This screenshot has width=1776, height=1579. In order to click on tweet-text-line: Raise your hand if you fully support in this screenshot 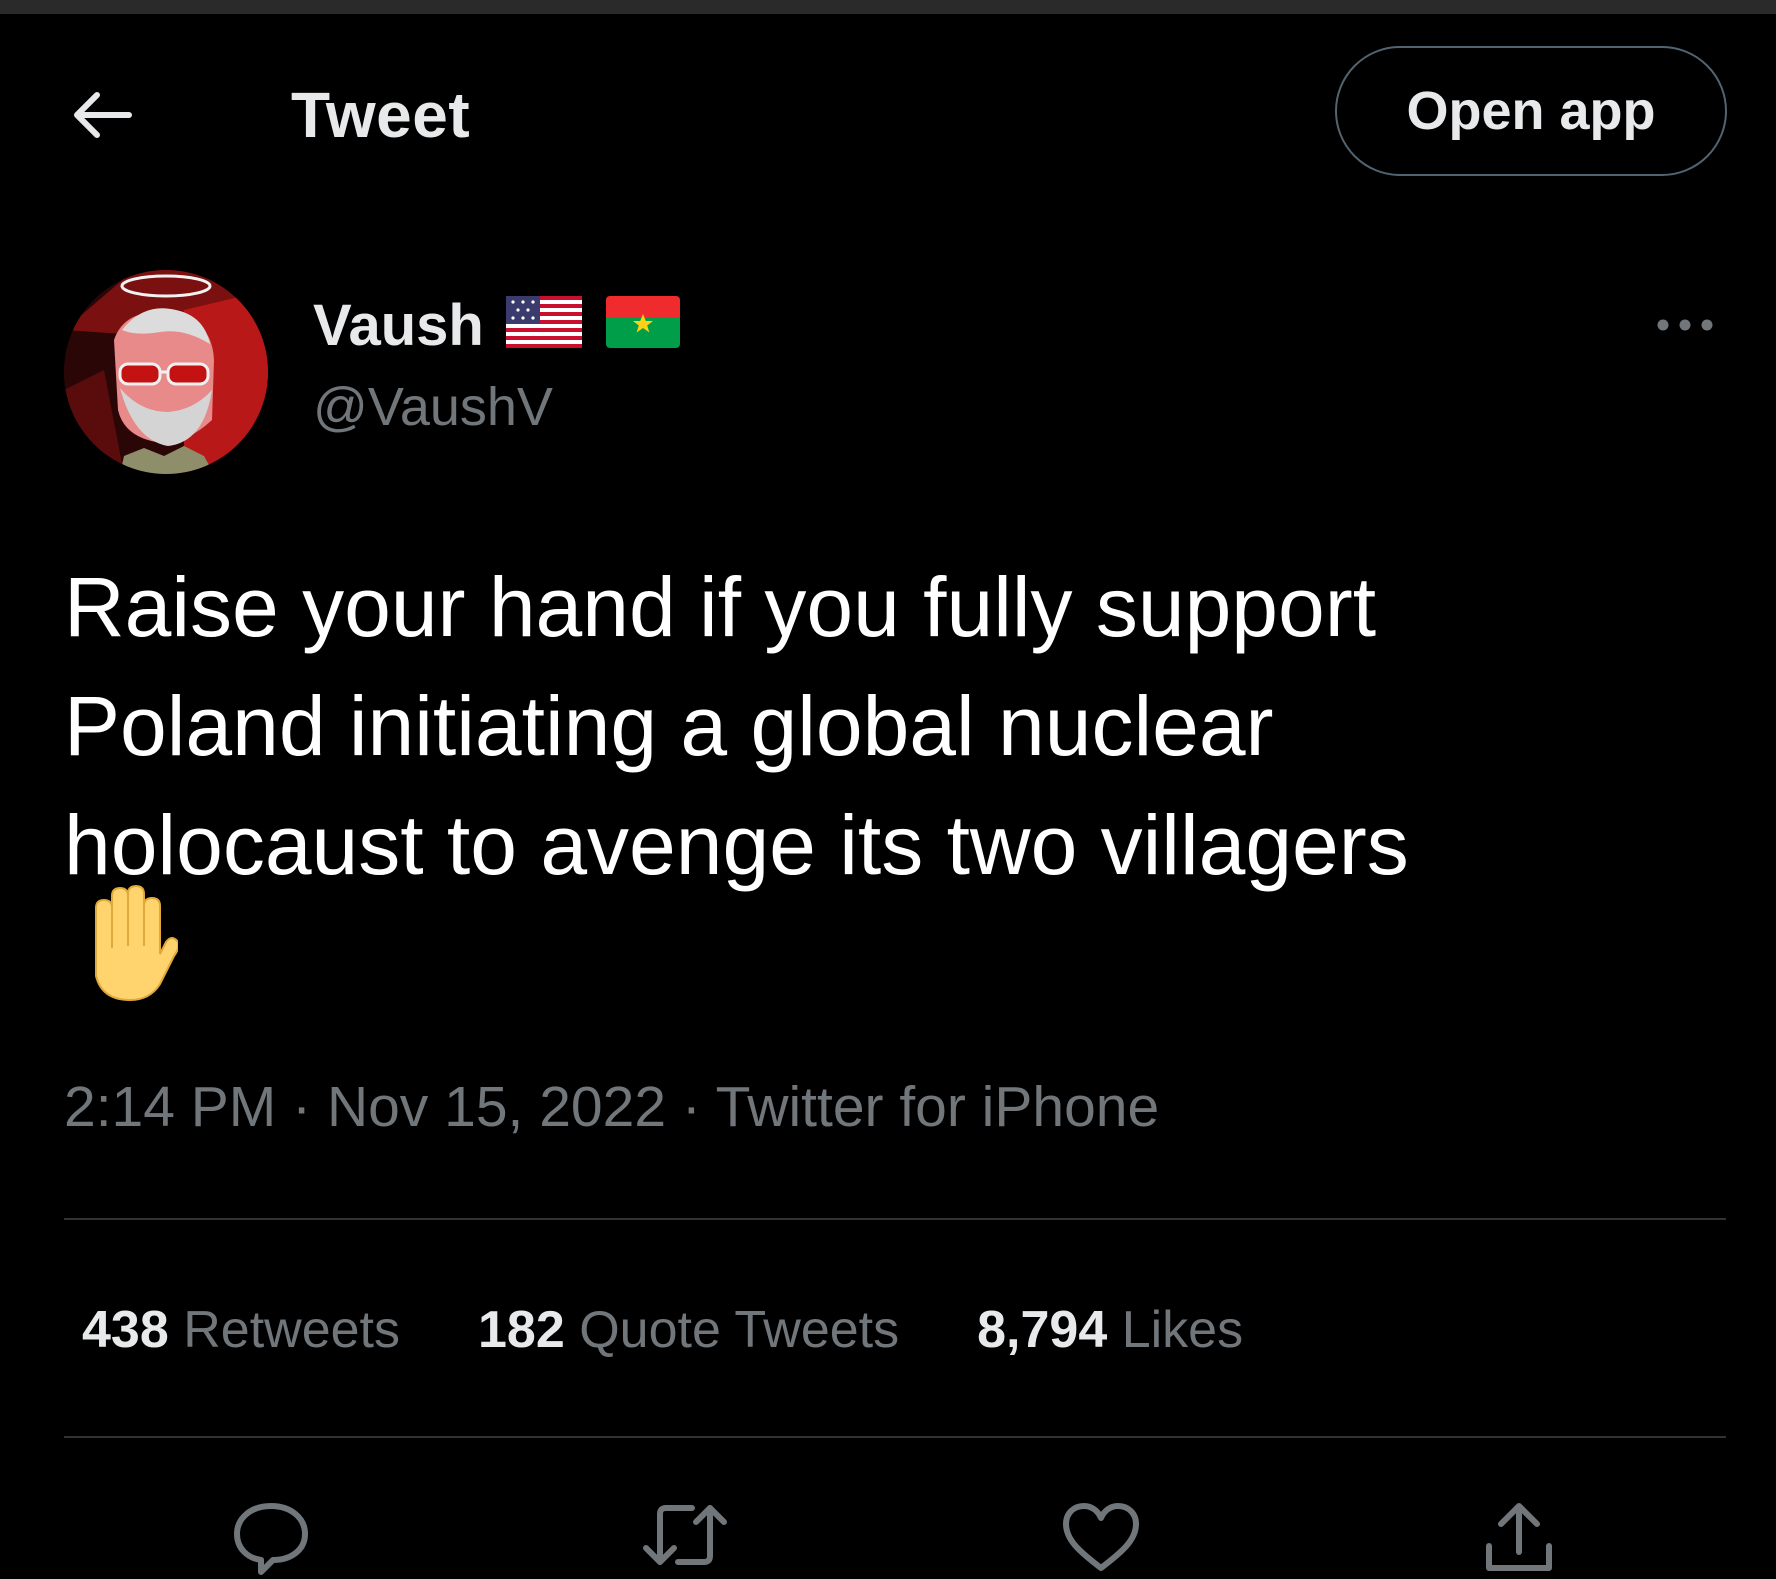, I will do `click(720, 607)`.